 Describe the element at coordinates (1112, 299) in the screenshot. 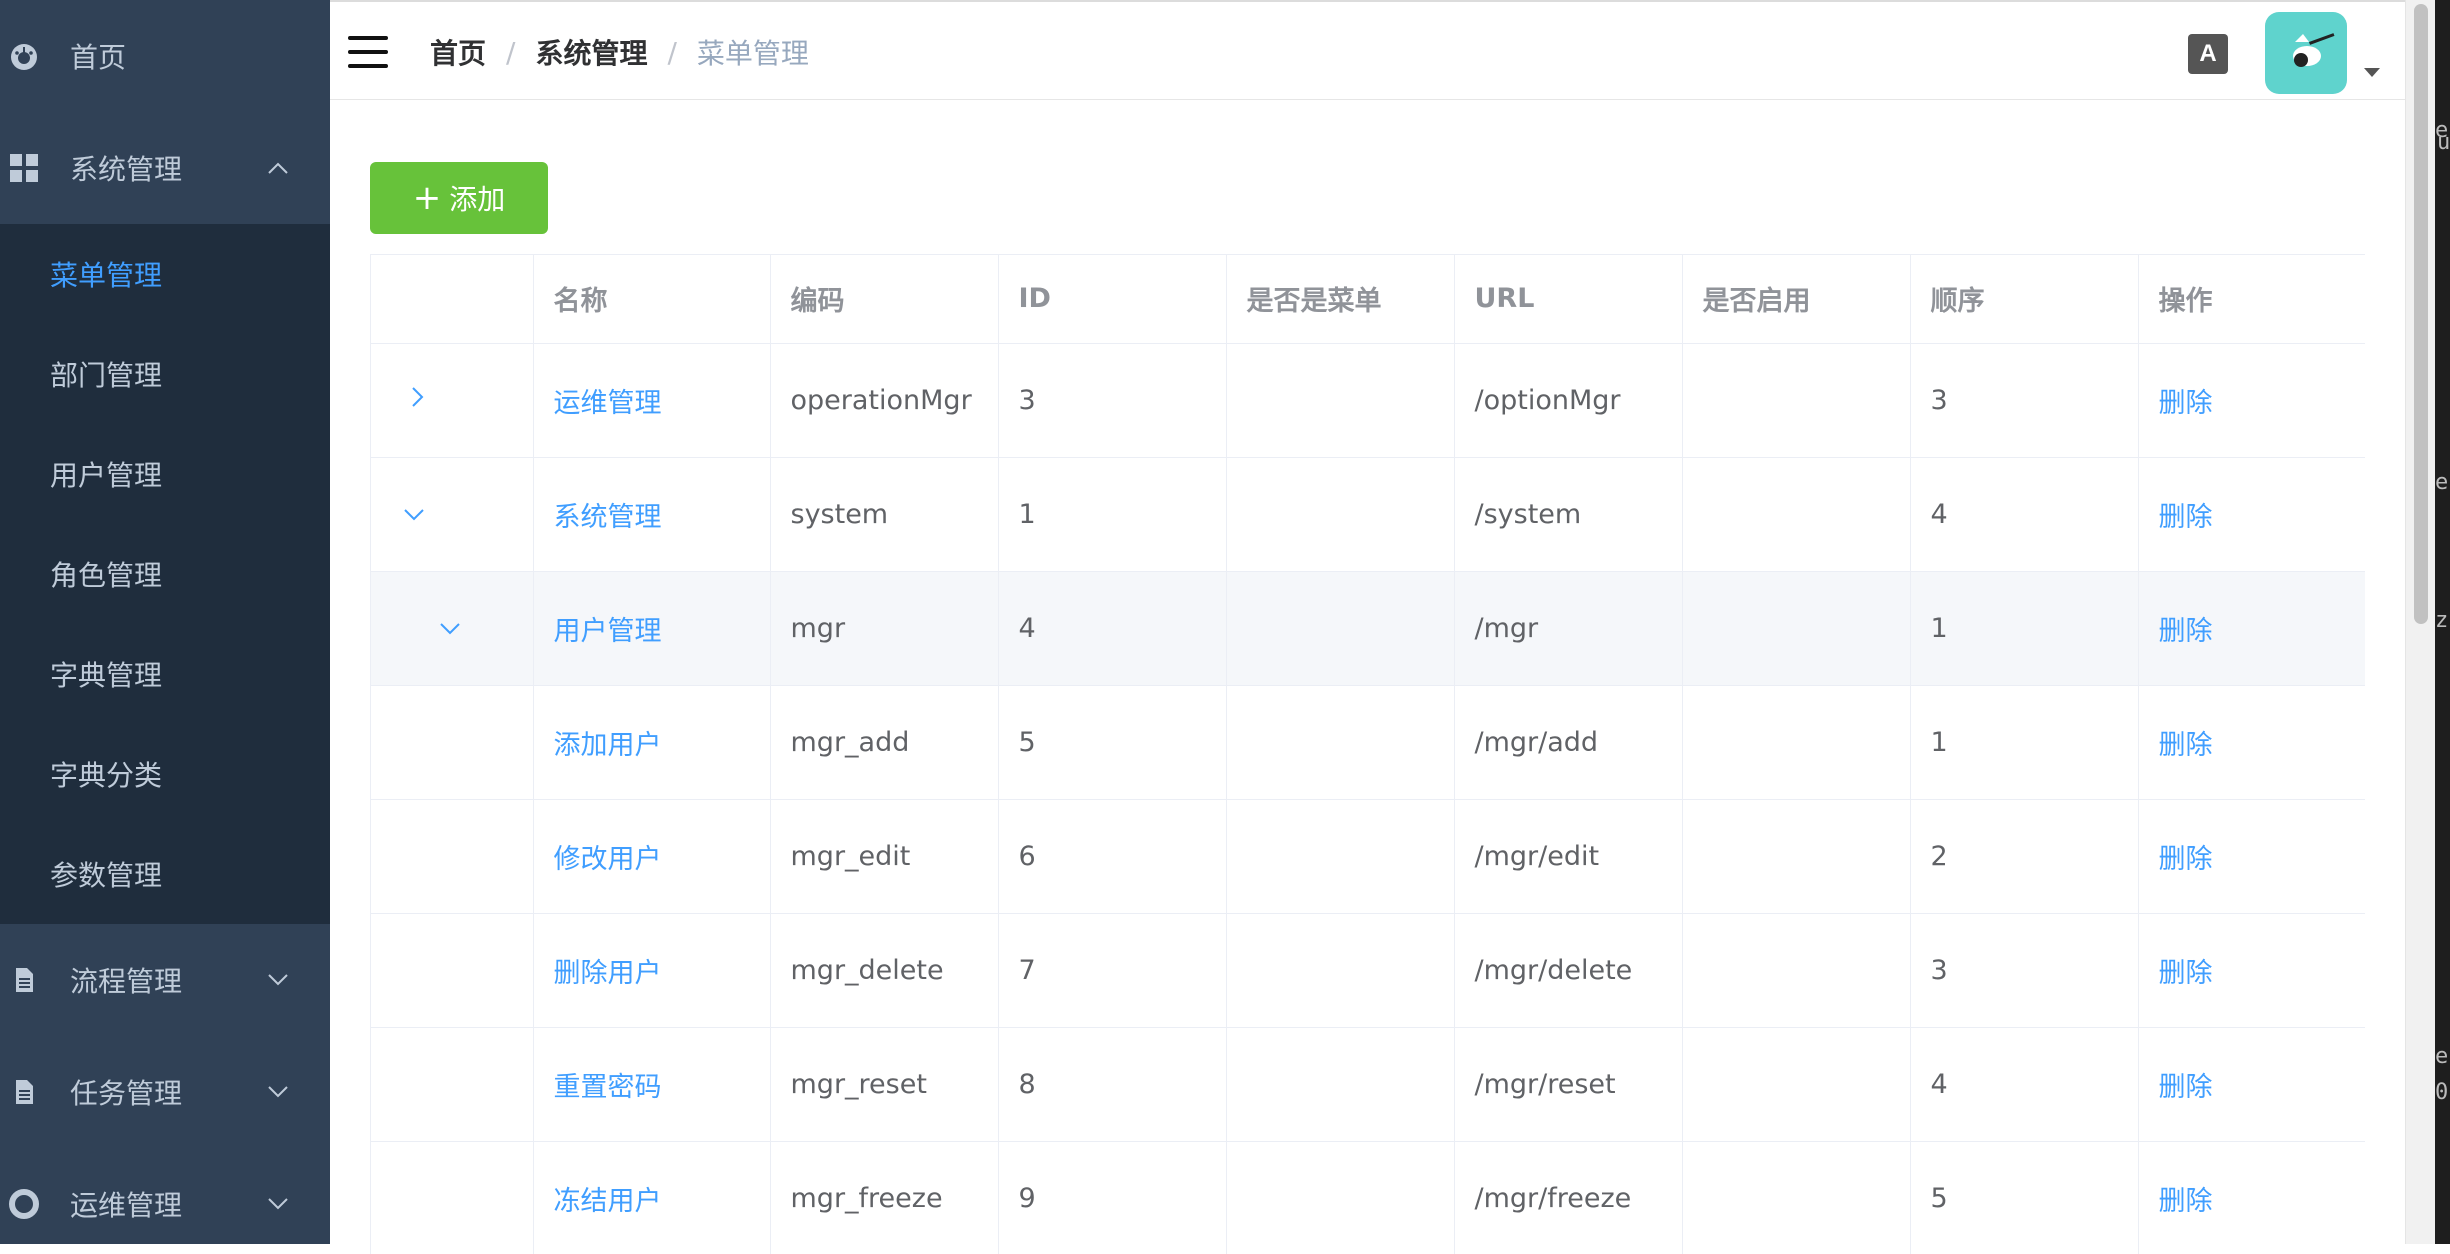

I see `column-header-id: ID` at that location.